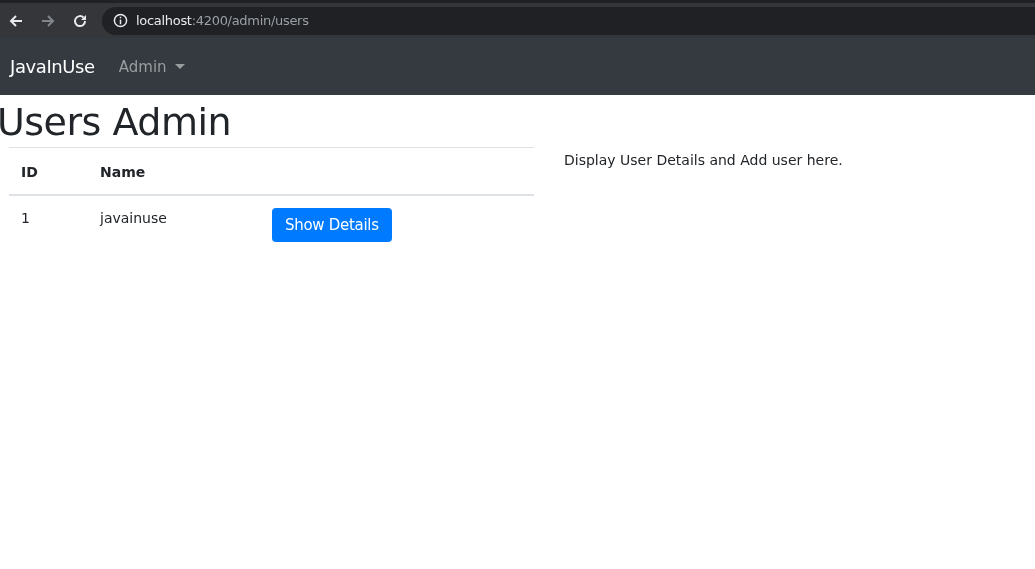 Image resolution: width=1035 pixels, height=569 pixels. Describe the element at coordinates (80, 20) in the screenshot. I see `reload-icon` at that location.